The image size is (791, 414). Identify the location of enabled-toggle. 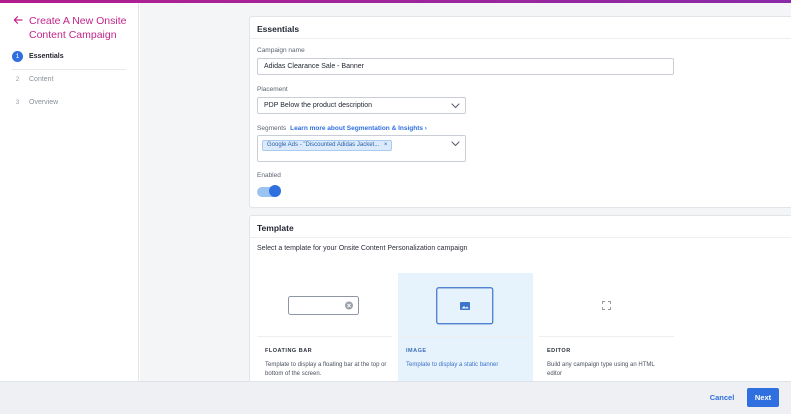
(269, 191).